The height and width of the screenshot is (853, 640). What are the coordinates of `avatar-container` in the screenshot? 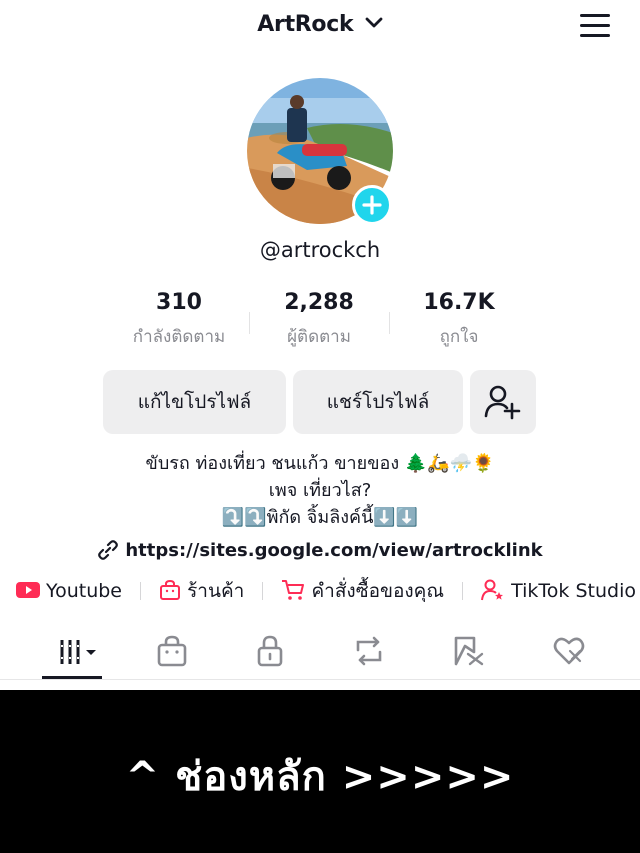 It's located at (320, 151).